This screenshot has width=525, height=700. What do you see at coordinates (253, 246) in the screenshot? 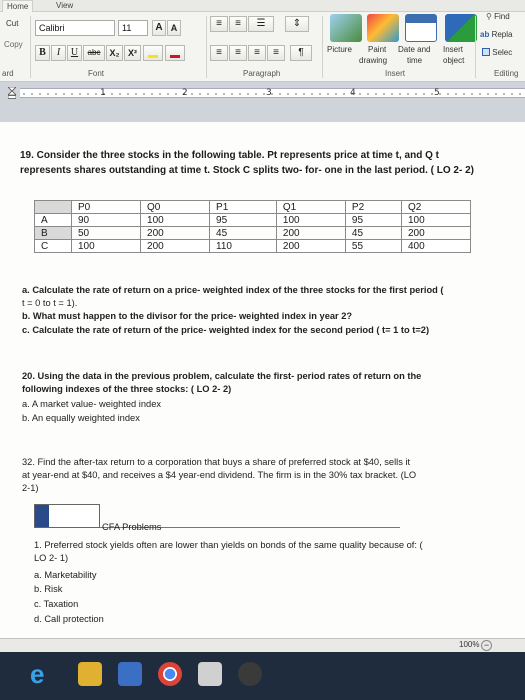
I see `table-row: C 100 200 110 200 55 400` at bounding box center [253, 246].